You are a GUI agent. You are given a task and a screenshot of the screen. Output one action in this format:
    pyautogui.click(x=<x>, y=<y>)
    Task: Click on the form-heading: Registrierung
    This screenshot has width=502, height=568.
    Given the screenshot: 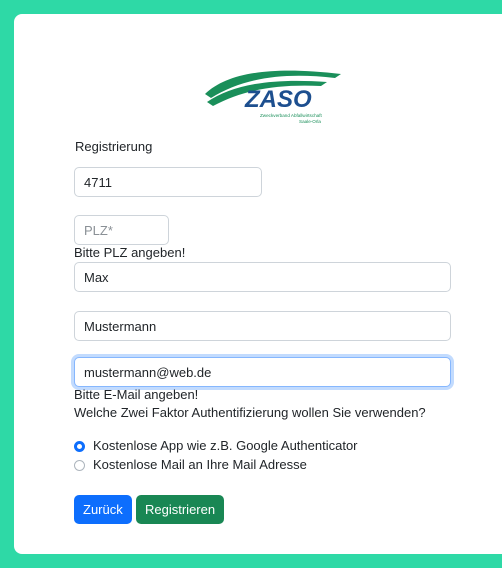 What is the action you would take?
    pyautogui.click(x=114, y=146)
    